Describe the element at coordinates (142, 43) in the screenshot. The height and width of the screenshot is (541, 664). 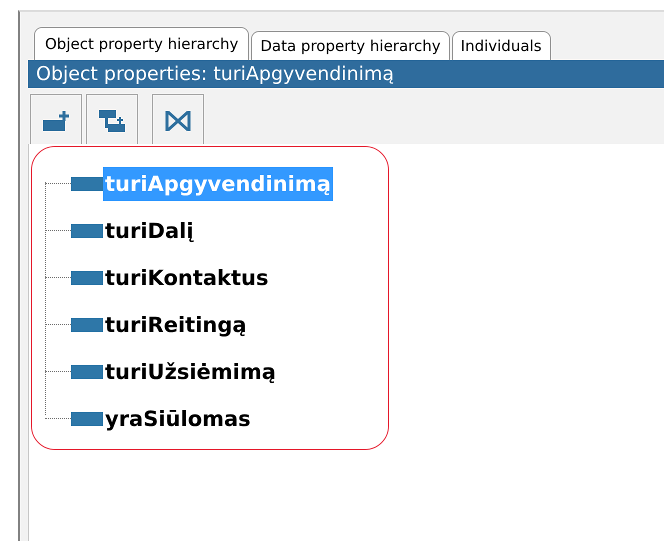
I see `tab: Object property hierarchy` at that location.